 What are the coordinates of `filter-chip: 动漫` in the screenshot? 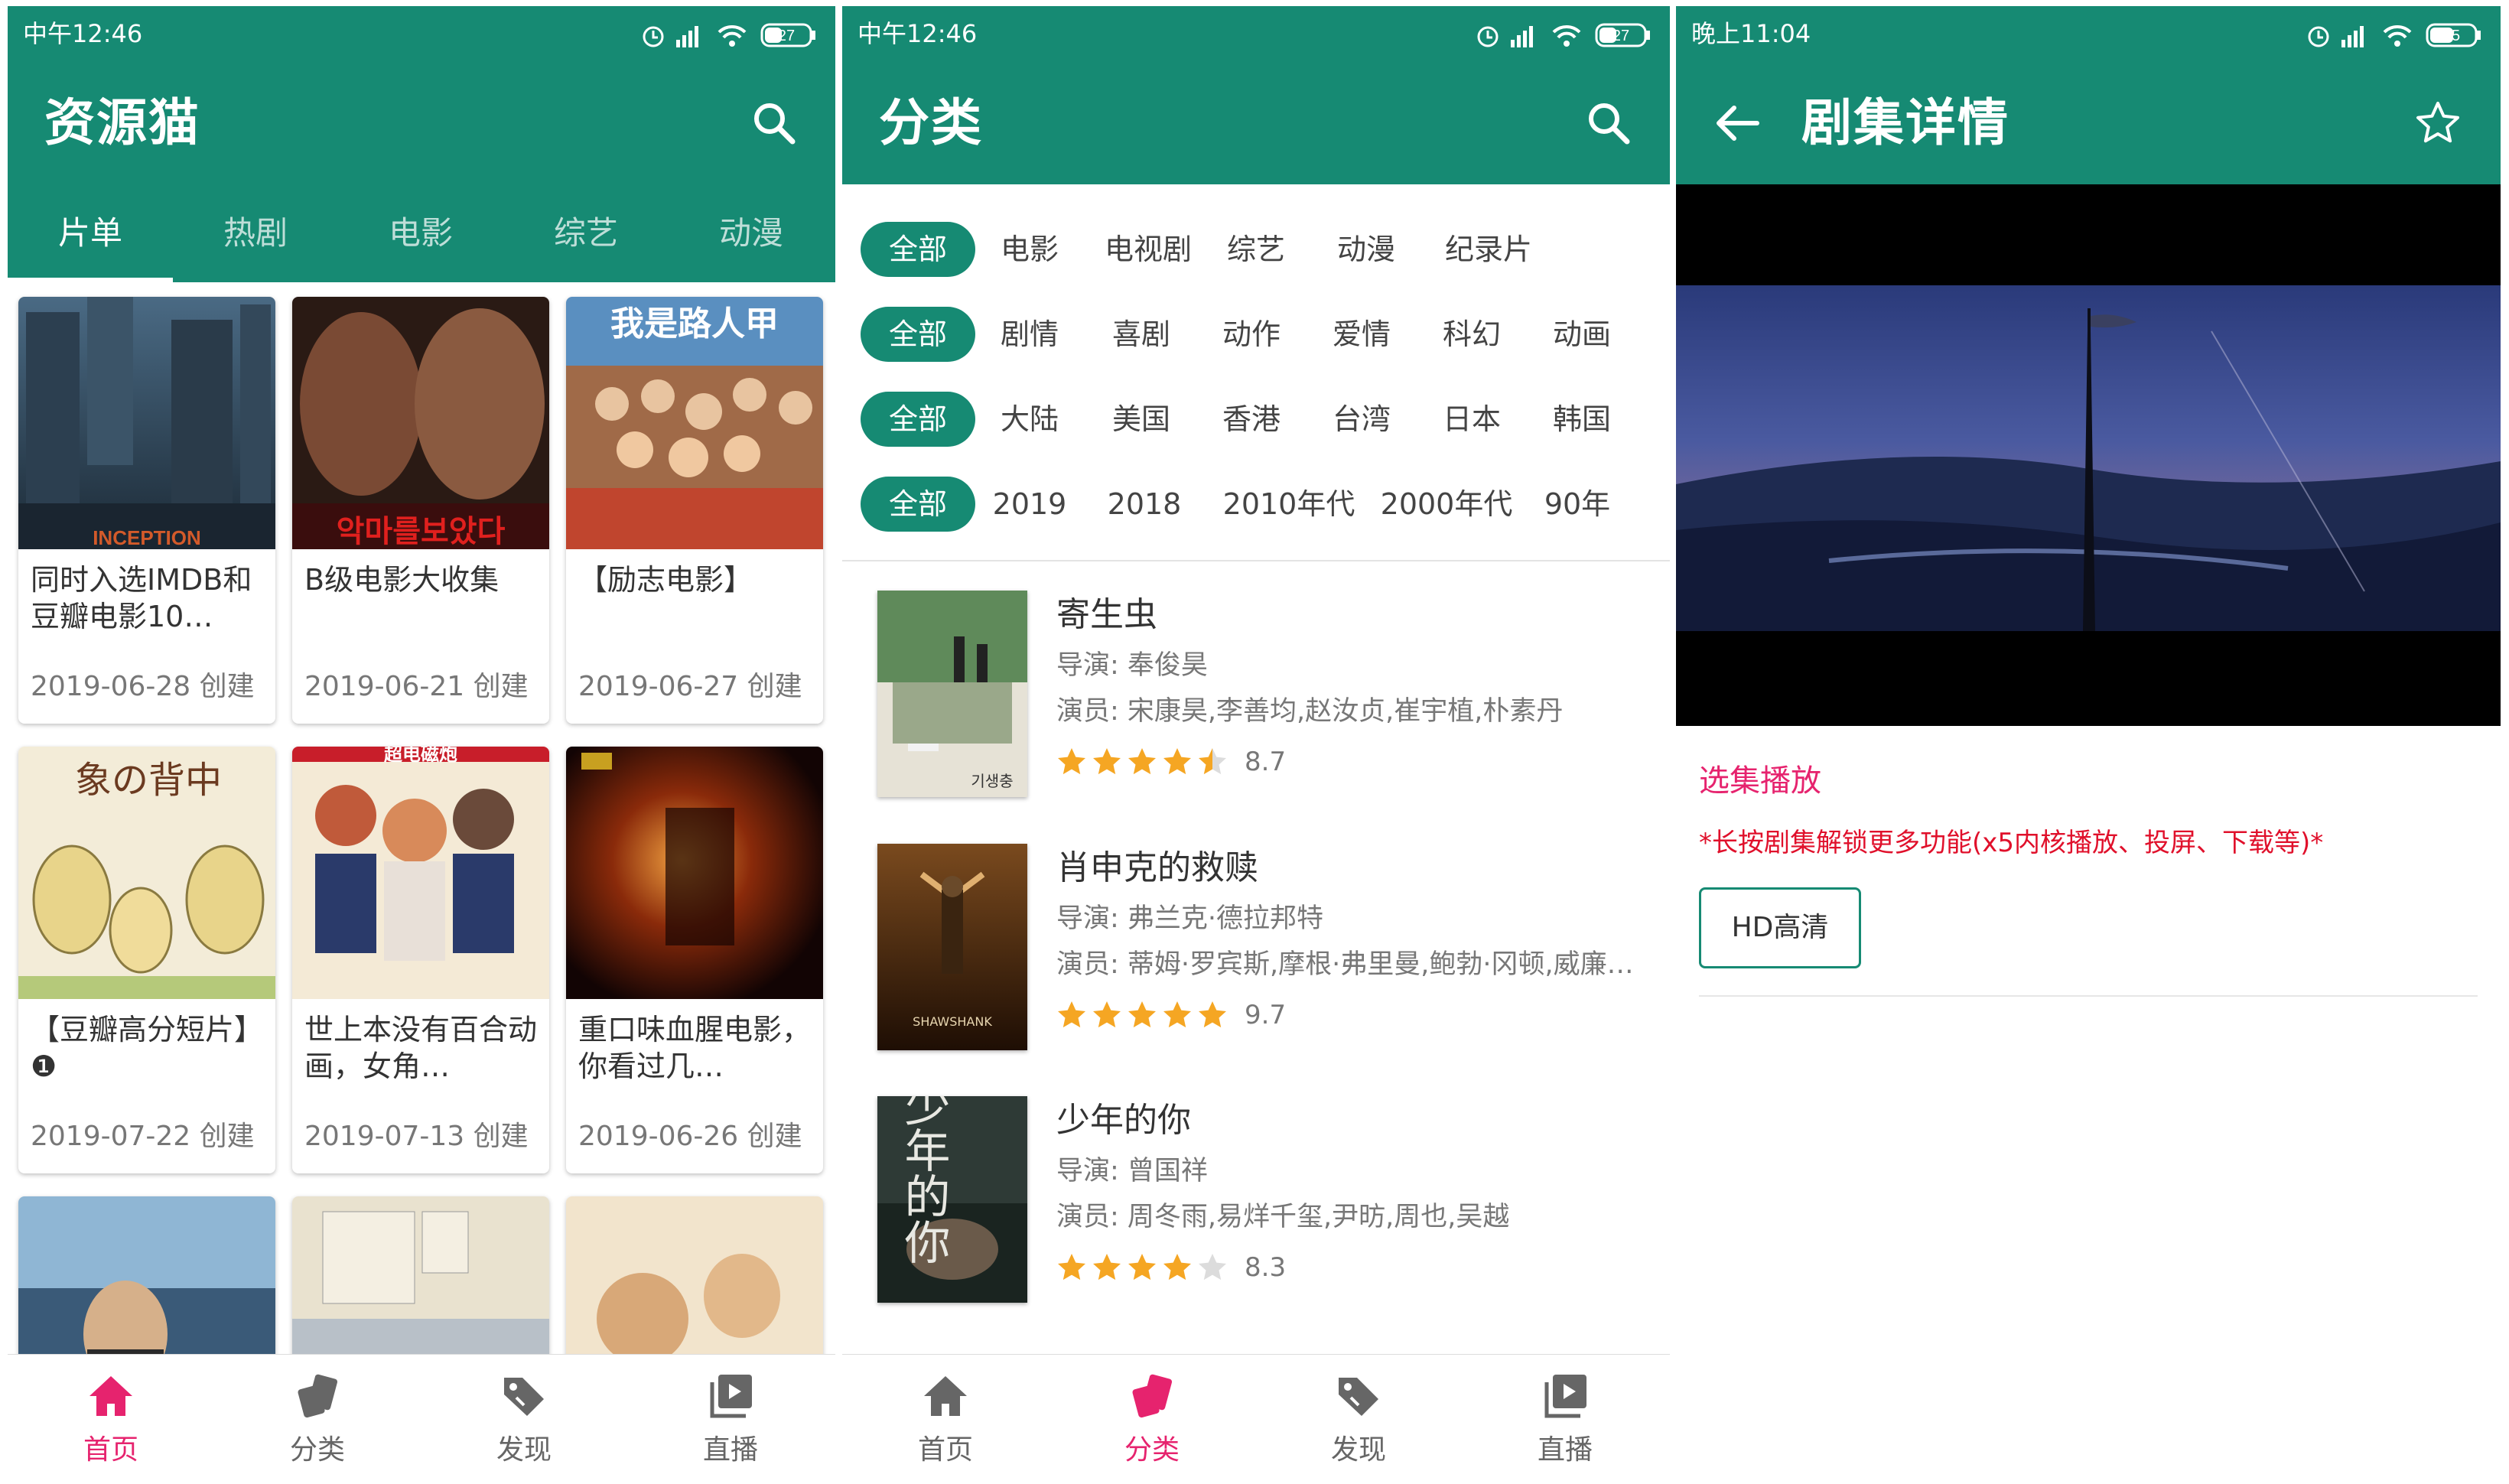 It's located at (1366, 249).